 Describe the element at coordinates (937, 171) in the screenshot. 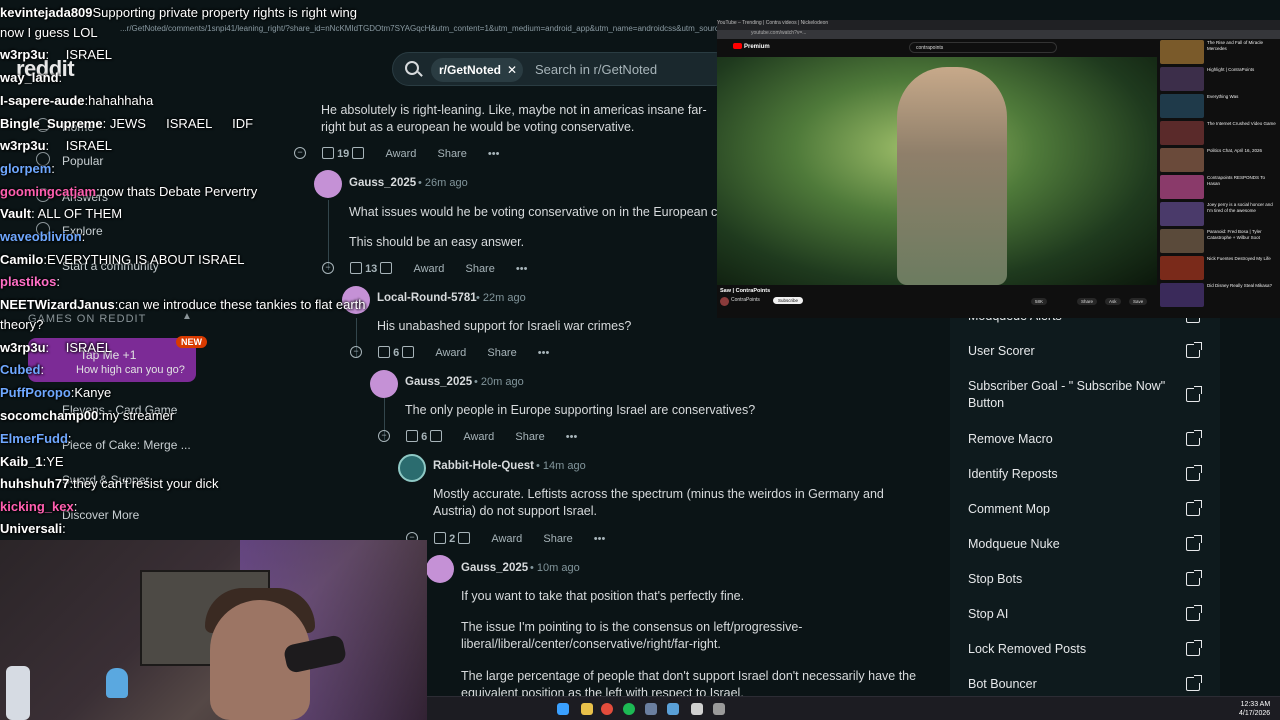

I see `video-player` at that location.